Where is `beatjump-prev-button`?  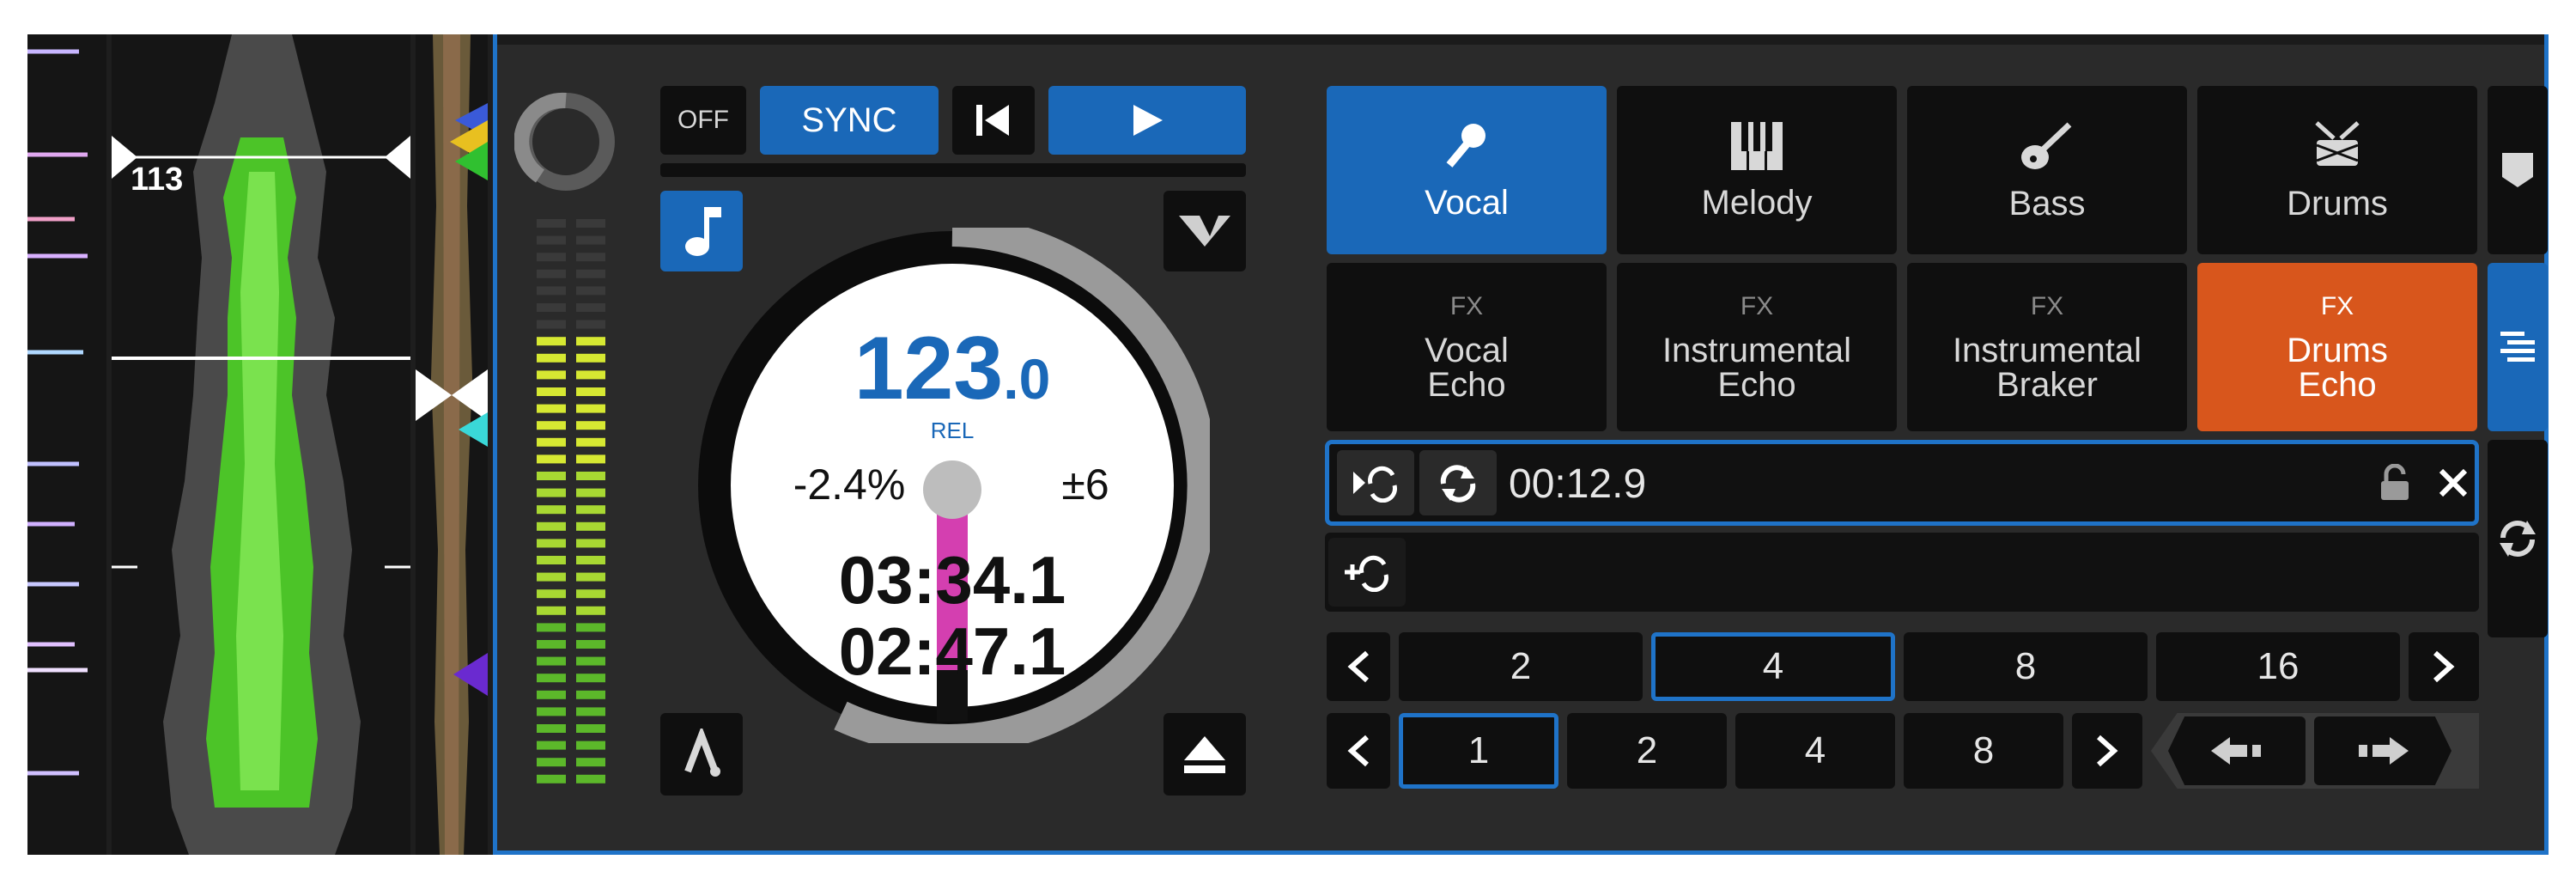 beatjump-prev-button is located at coordinates (1358, 751).